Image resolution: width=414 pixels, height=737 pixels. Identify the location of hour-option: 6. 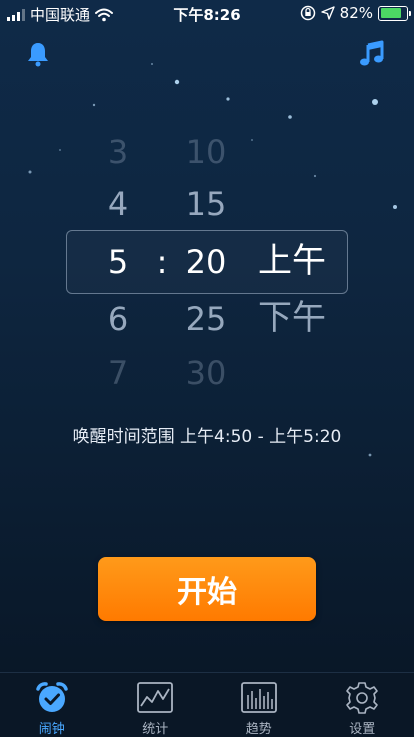
(118, 319).